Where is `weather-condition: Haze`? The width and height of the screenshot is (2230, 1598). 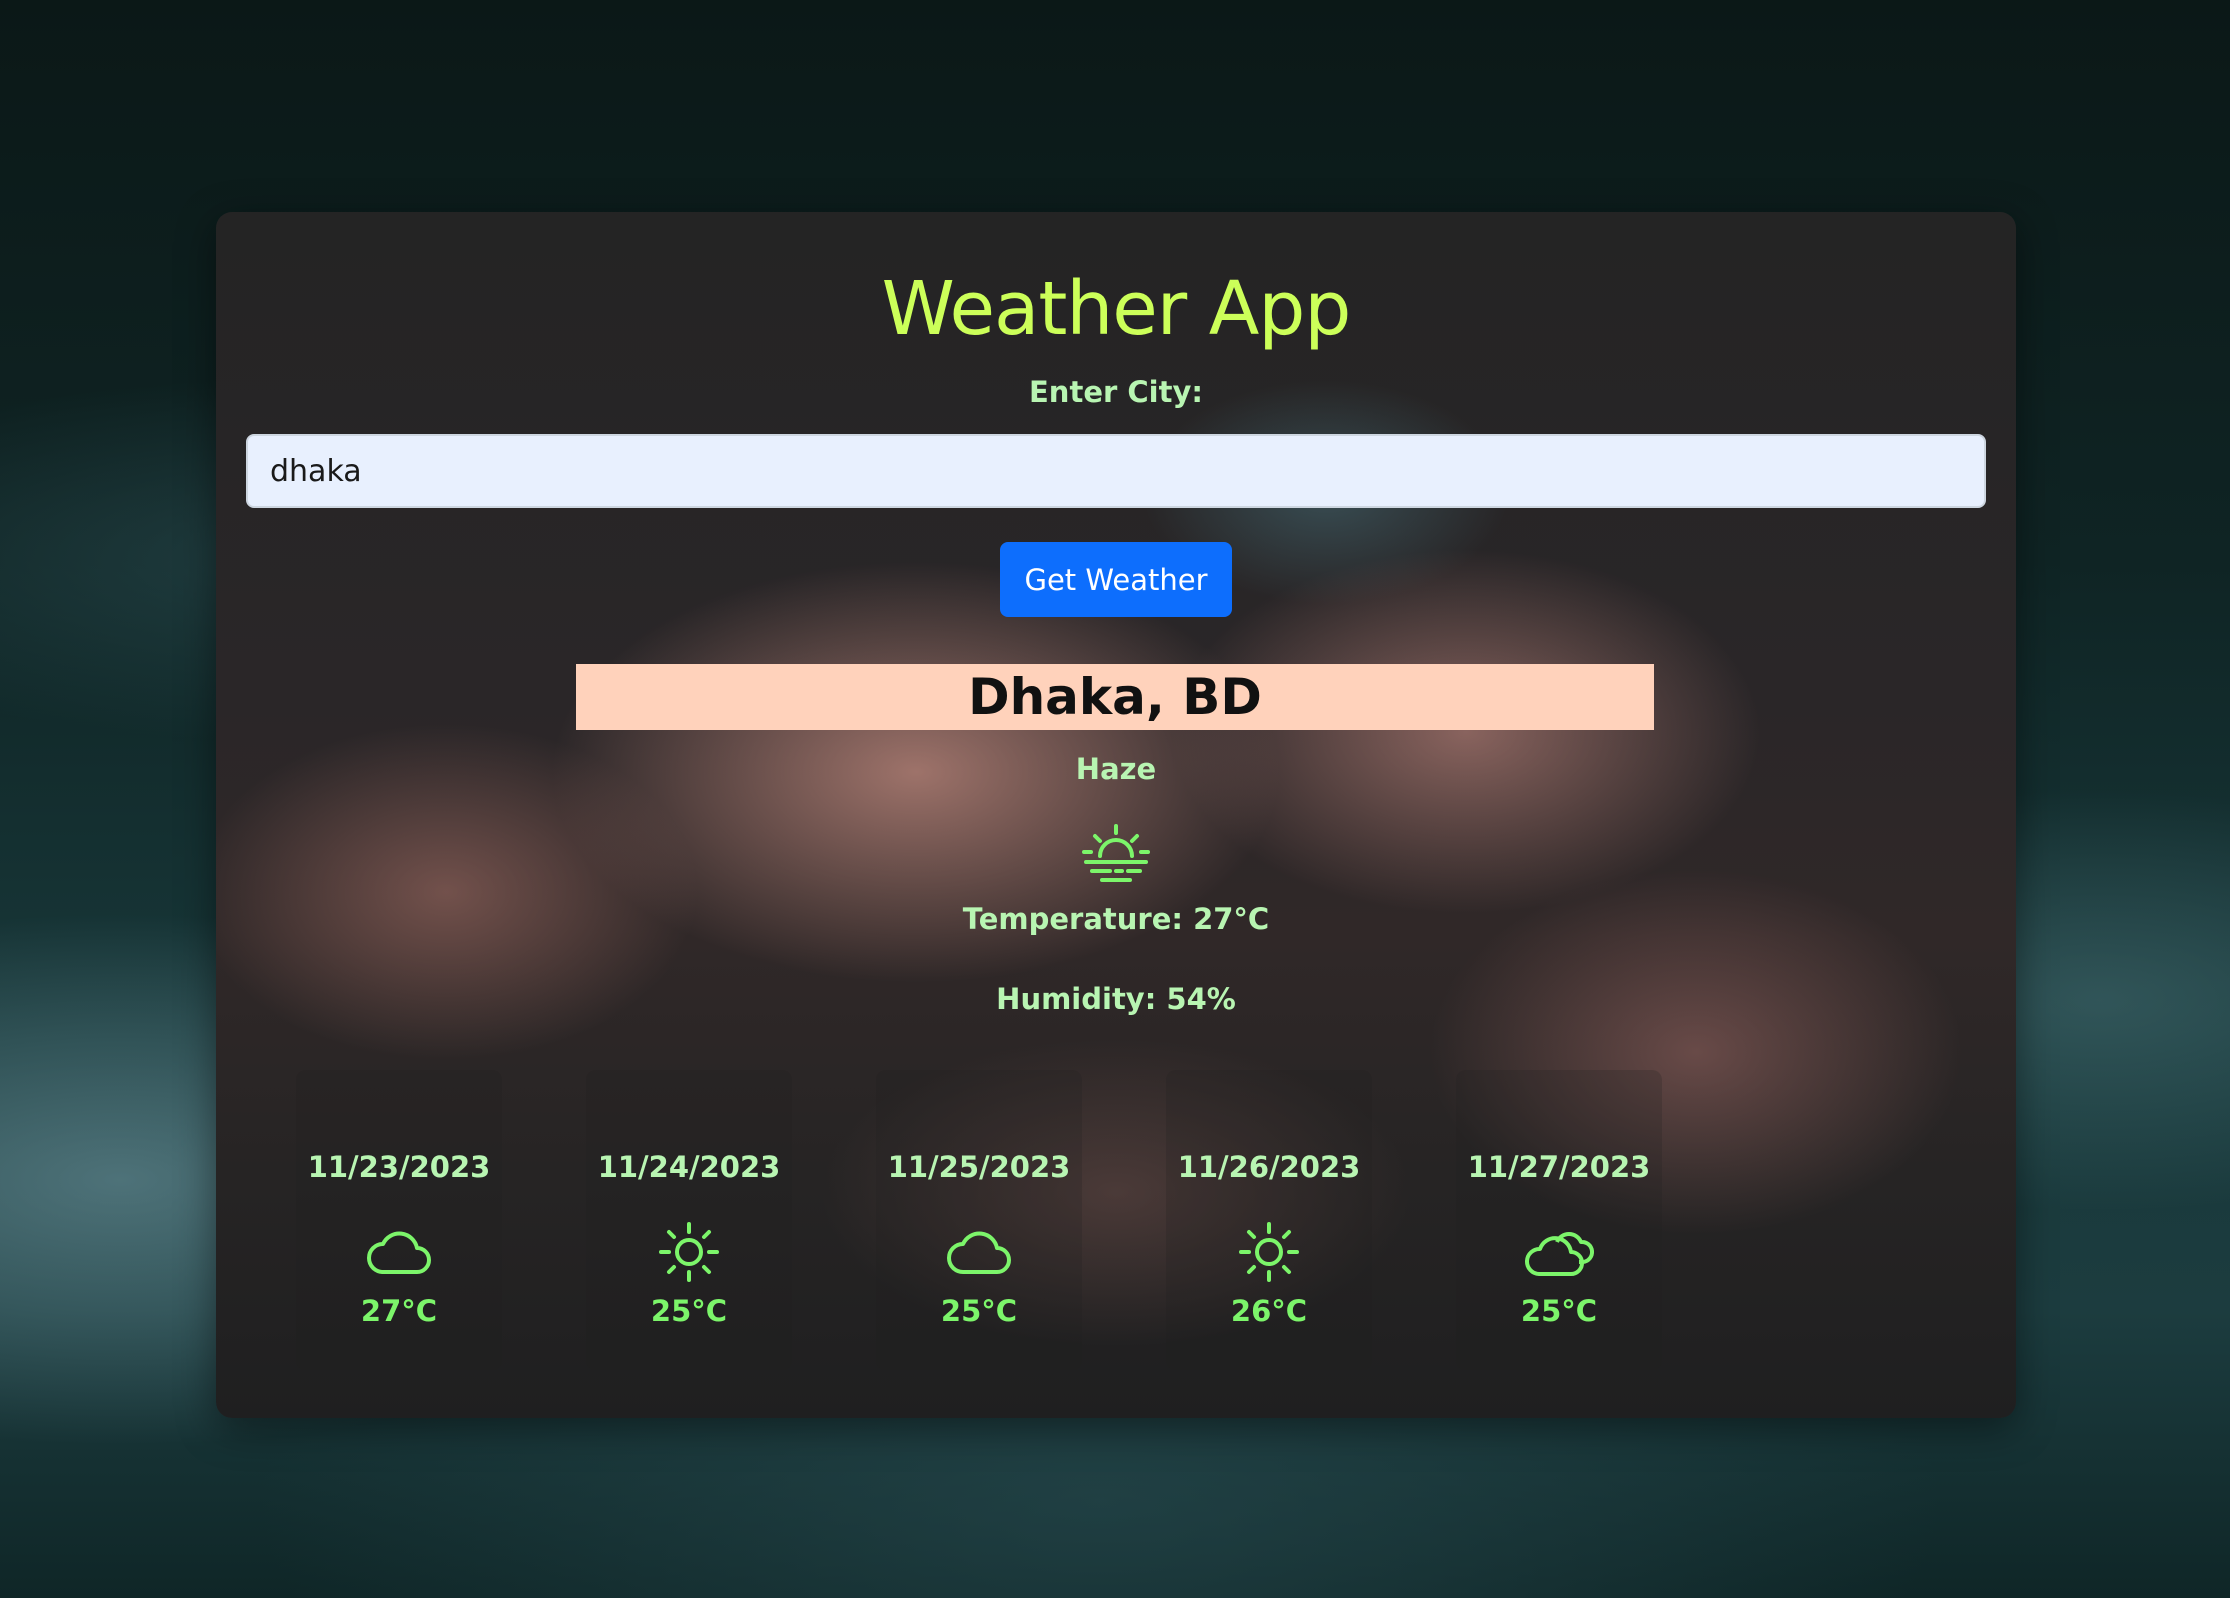
weather-condition: Haze is located at coordinates (1116, 769).